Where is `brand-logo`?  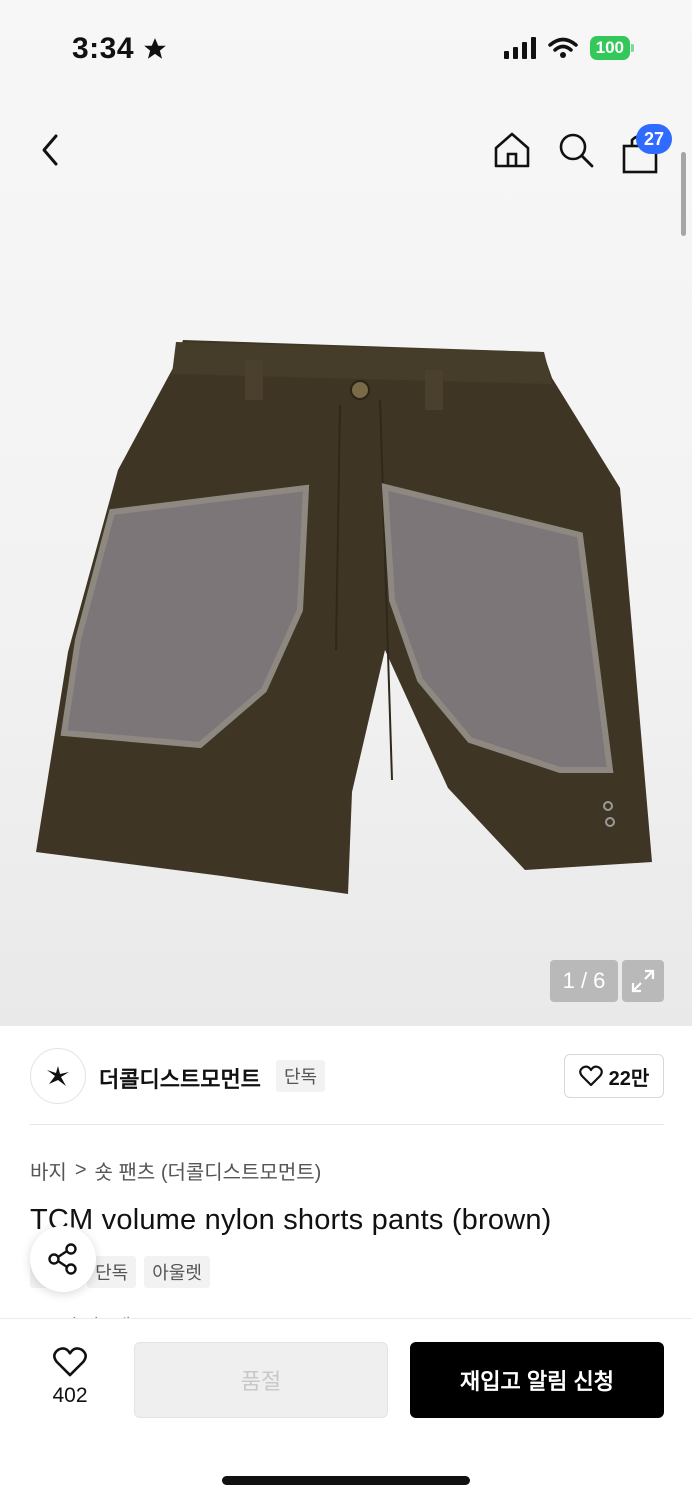
brand-logo is located at coordinates (58, 1076).